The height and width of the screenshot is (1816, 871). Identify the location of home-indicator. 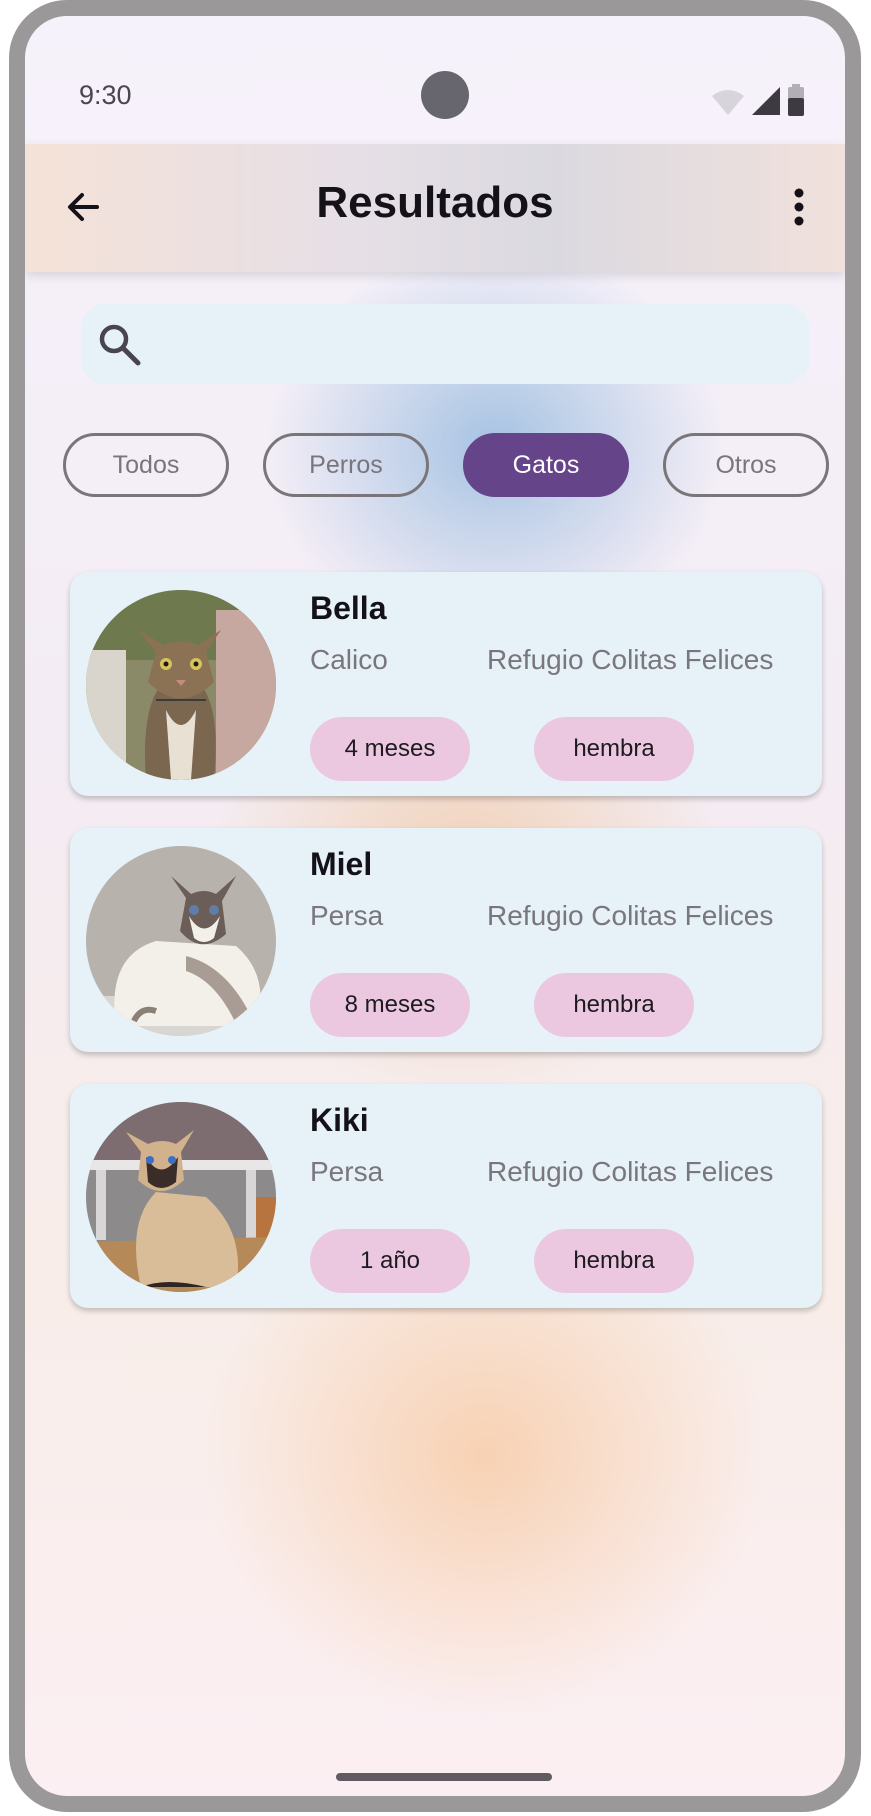
(444, 1777).